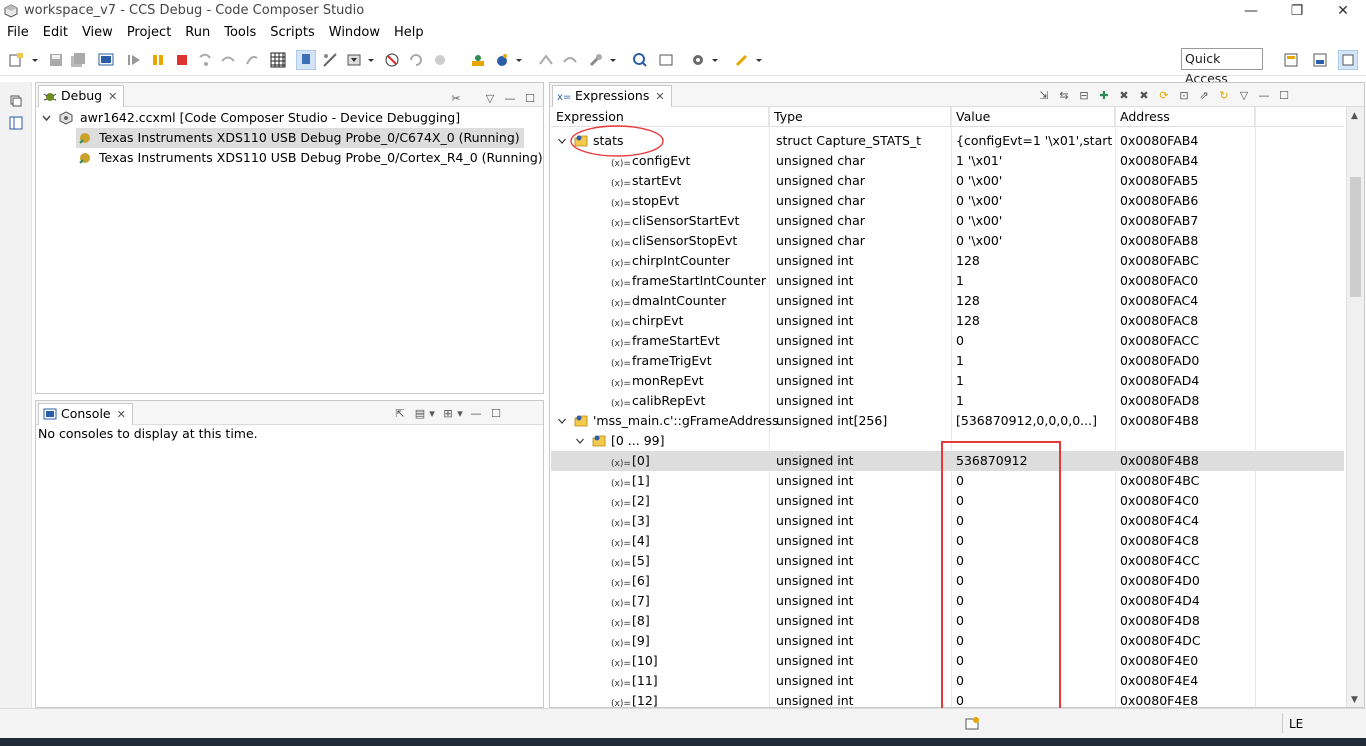  I want to click on load-program-icon, so click(354, 60).